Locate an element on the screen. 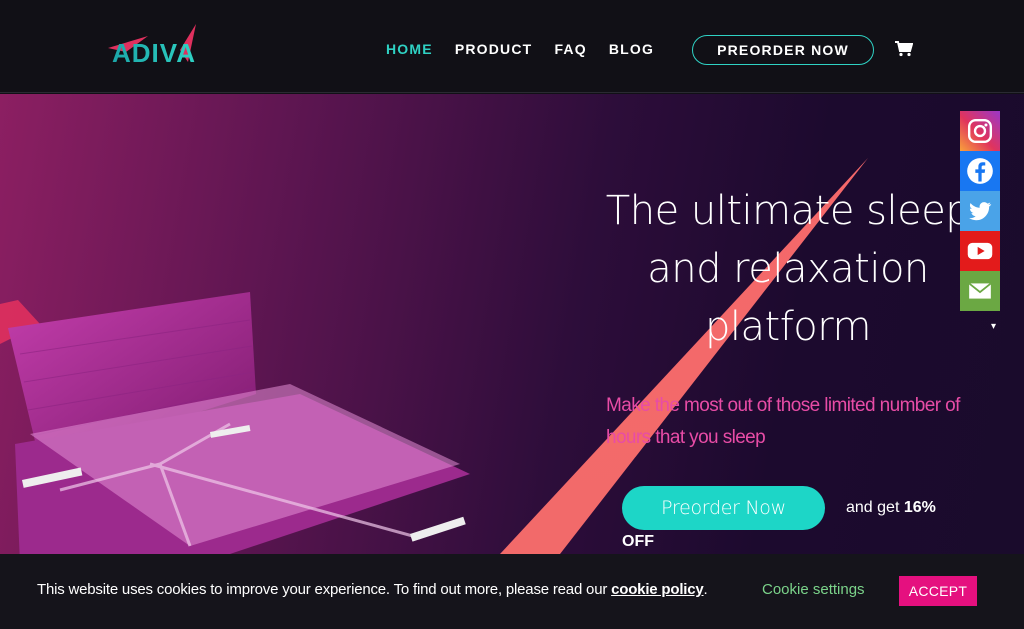  accept-cookies-button: ACCEPT is located at coordinates (938, 591).